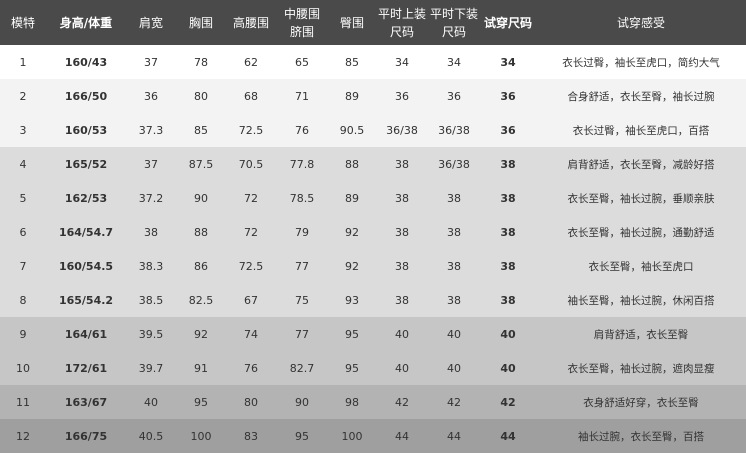 This screenshot has height=453, width=746. What do you see at coordinates (402, 62) in the screenshot?
I see `cell-usual-top-size: 34` at bounding box center [402, 62].